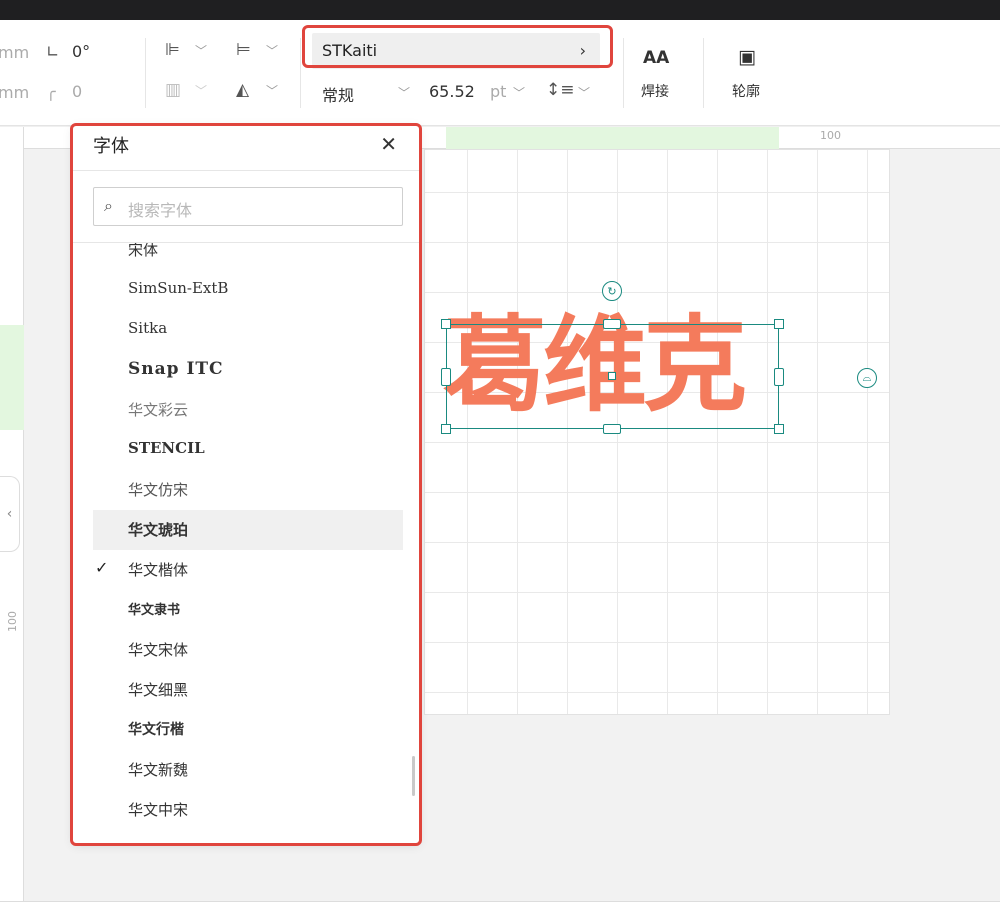 The image size is (1000, 912). What do you see at coordinates (747, 57) in the screenshot?
I see `outline-icon: ▣` at bounding box center [747, 57].